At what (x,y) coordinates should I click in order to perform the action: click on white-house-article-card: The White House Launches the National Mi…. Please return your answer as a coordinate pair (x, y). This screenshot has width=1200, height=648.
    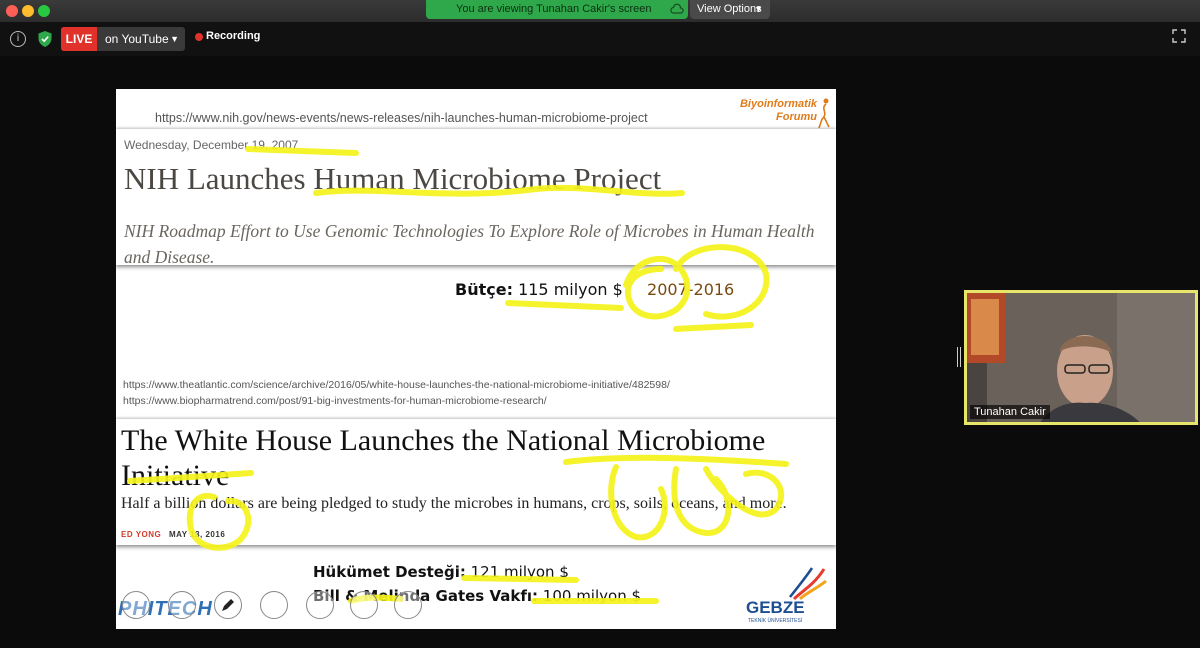
    Looking at the image, I should click on (476, 482).